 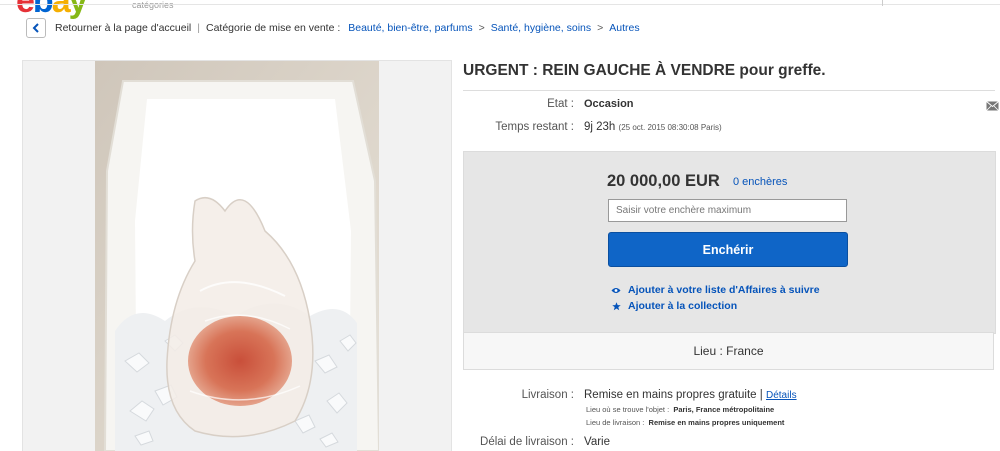 What do you see at coordinates (628, 409) in the screenshot?
I see `object-location-label: Lieu où se trouve l'objet :` at bounding box center [628, 409].